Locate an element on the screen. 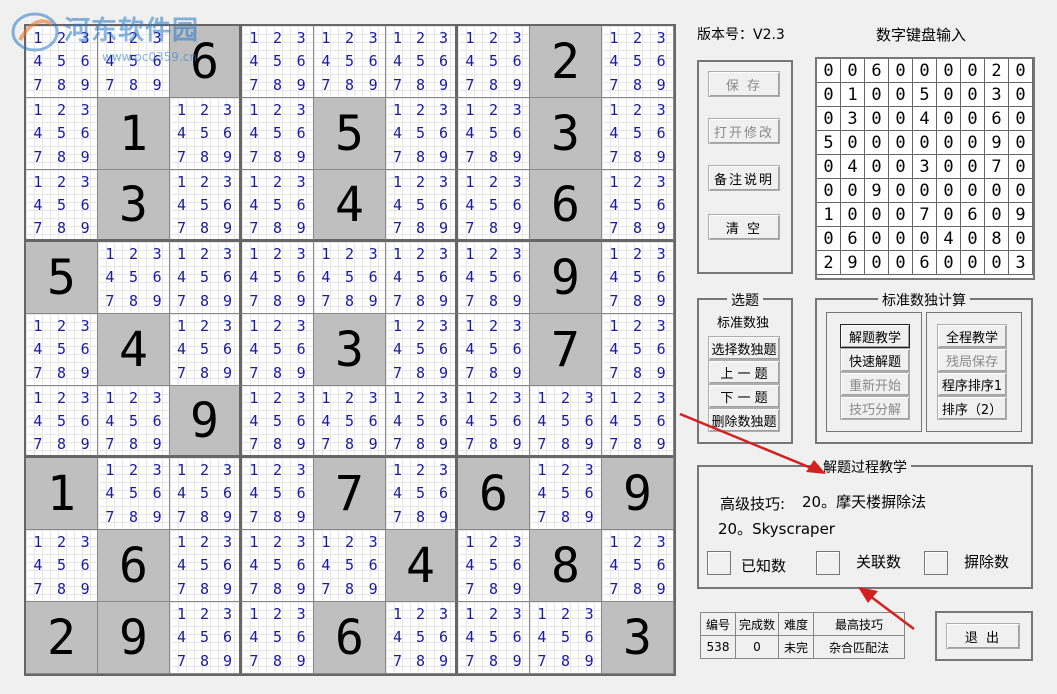 The image size is (1057, 694). sudoku-given-cell: 1 is located at coordinates (134, 134).